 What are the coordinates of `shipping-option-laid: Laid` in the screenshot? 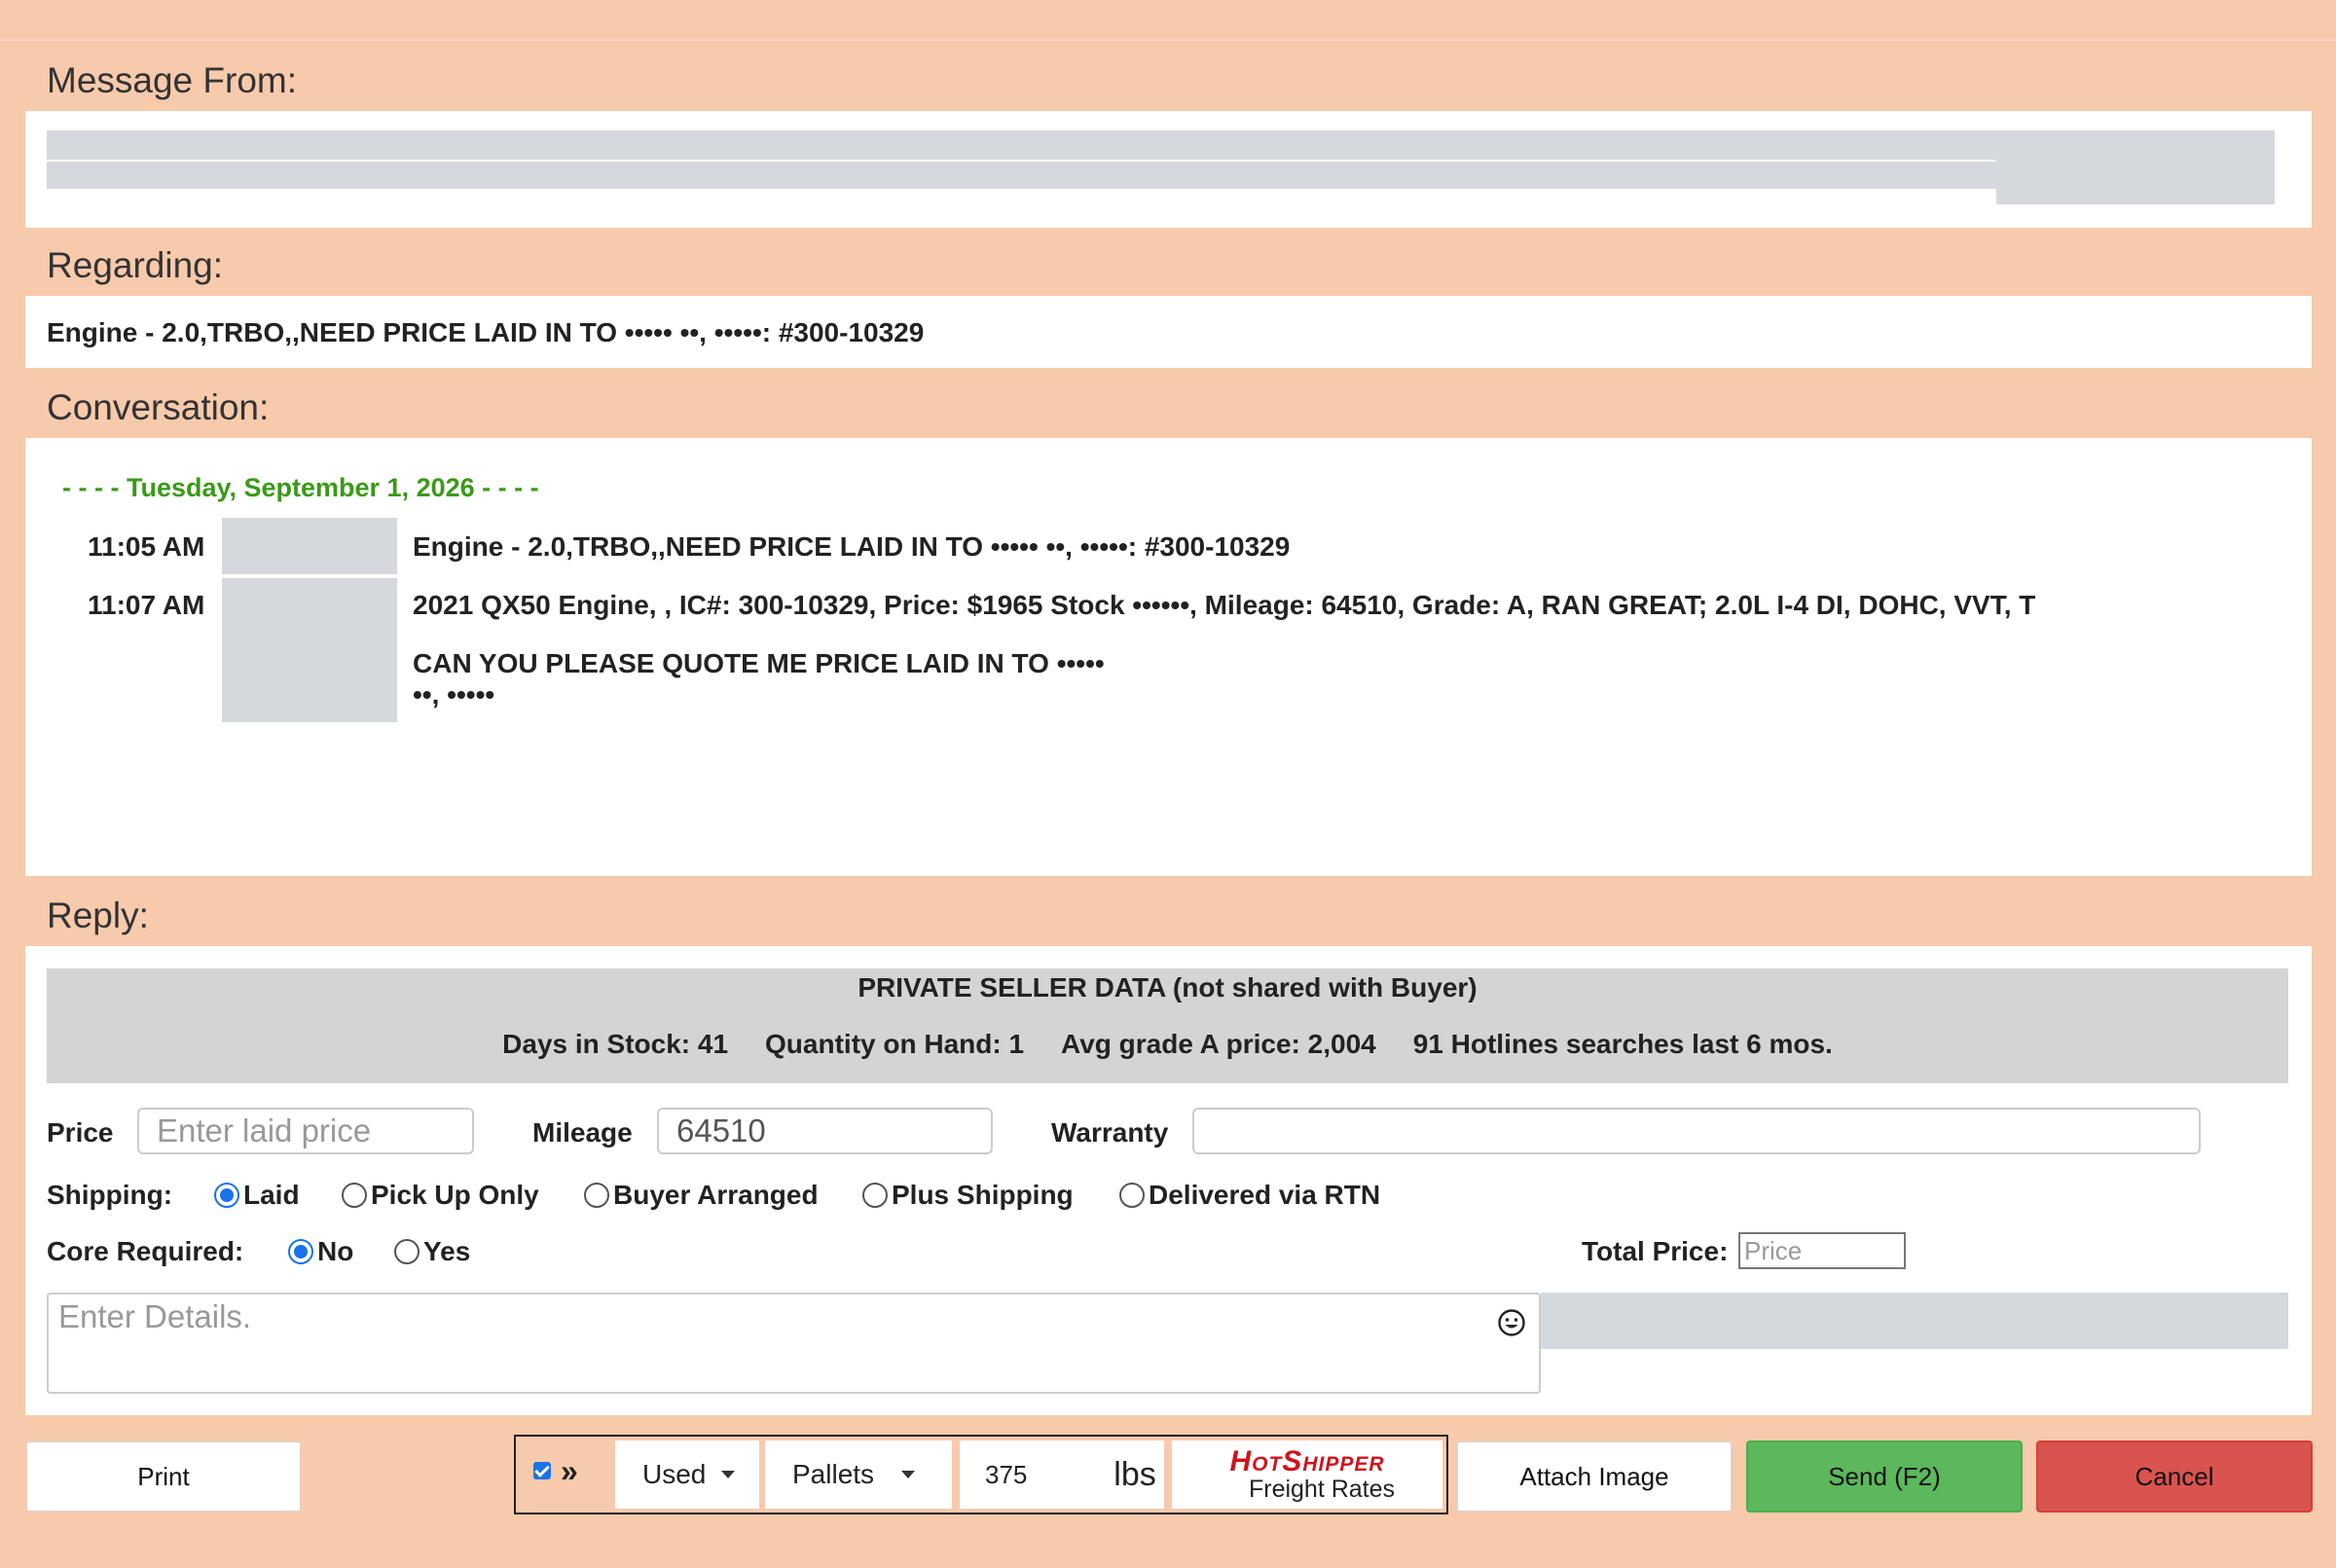 It's located at (257, 1195).